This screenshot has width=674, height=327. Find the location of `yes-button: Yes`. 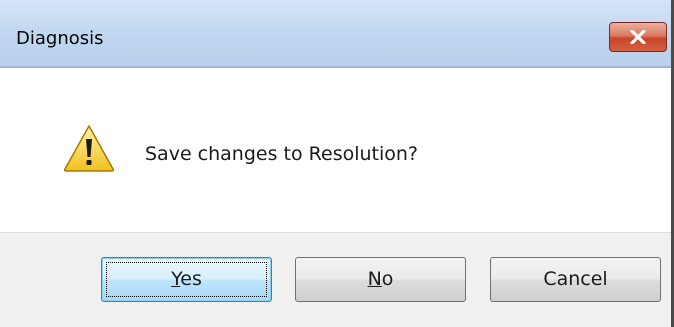

yes-button: Yes is located at coordinates (186, 279).